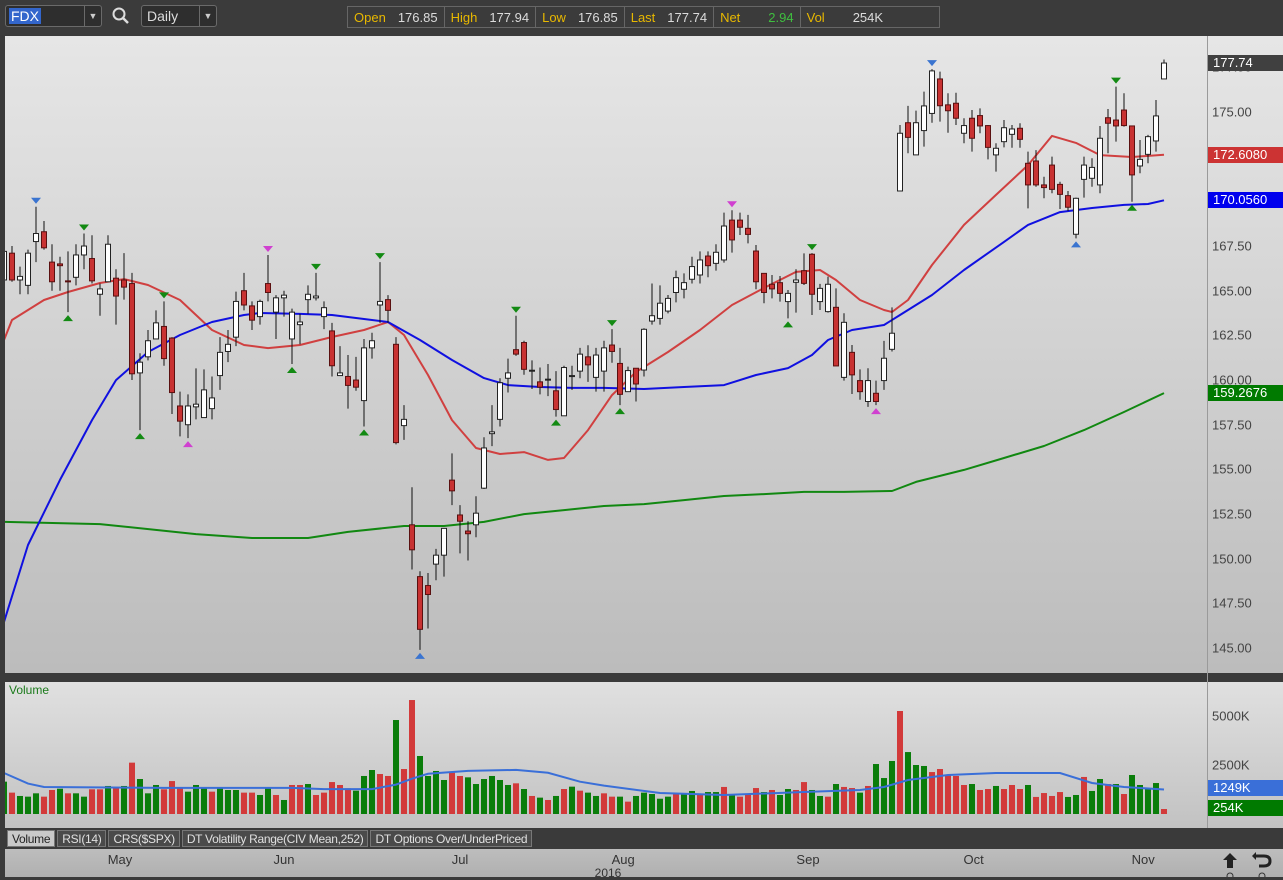  What do you see at coordinates (460, 859) in the screenshot?
I see `month-label: Jul` at bounding box center [460, 859].